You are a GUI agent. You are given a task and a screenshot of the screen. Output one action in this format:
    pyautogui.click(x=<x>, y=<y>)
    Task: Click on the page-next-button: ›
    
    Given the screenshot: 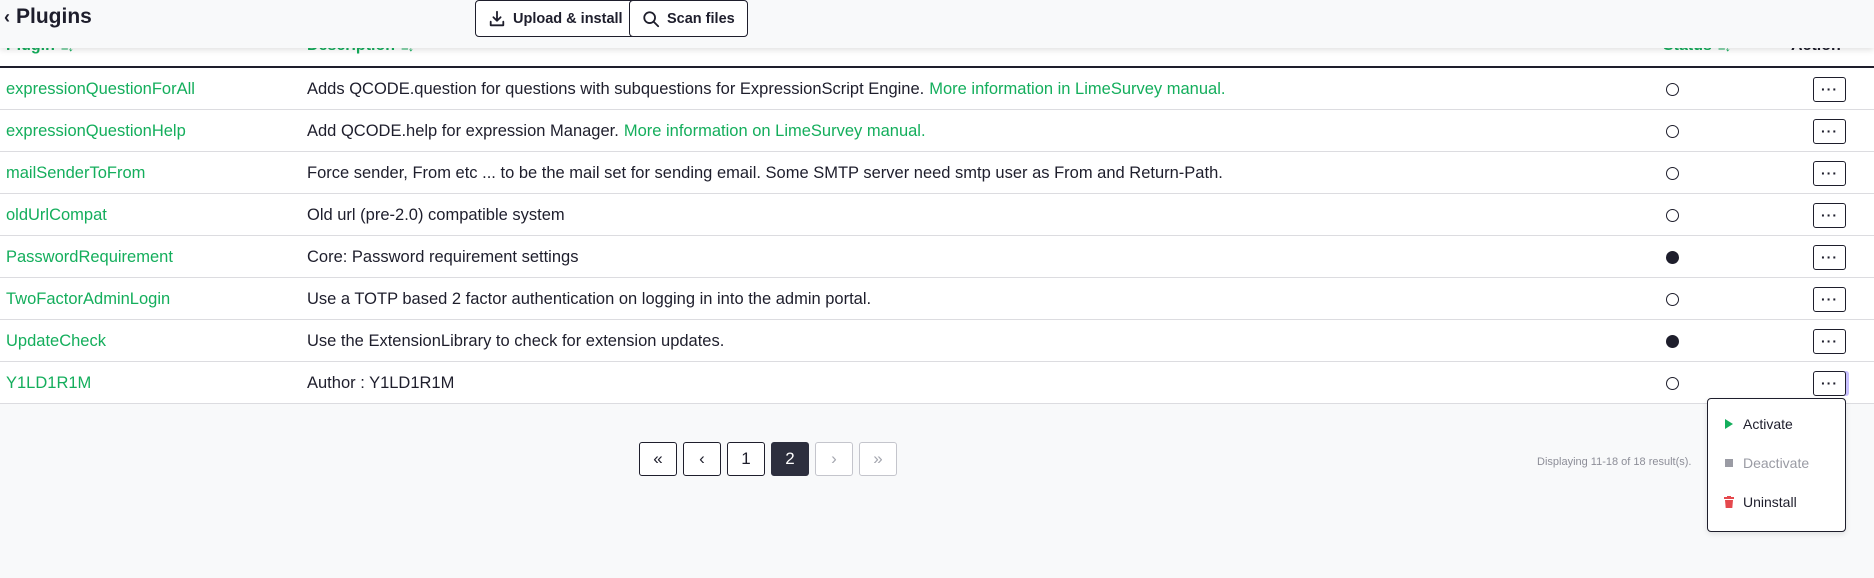 What is the action you would take?
    pyautogui.click(x=834, y=459)
    